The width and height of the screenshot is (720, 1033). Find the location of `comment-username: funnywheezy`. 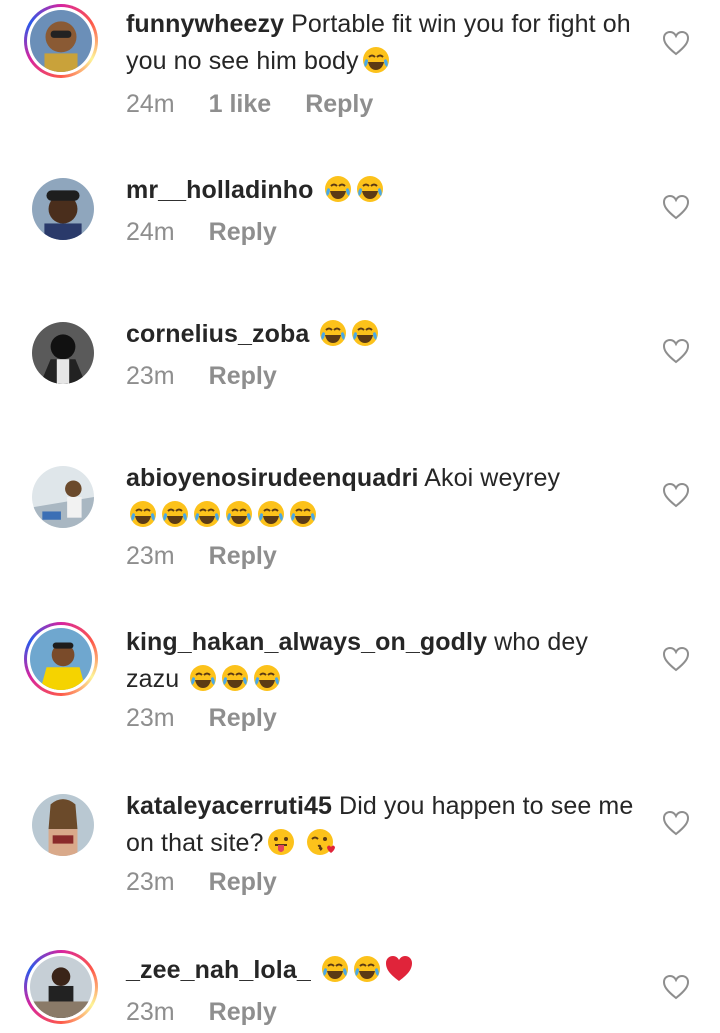

comment-username: funnywheezy is located at coordinates (205, 24).